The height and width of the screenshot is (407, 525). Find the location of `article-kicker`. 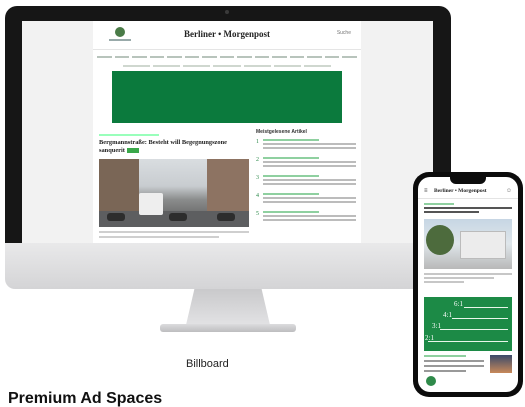

article-kicker is located at coordinates (129, 135).